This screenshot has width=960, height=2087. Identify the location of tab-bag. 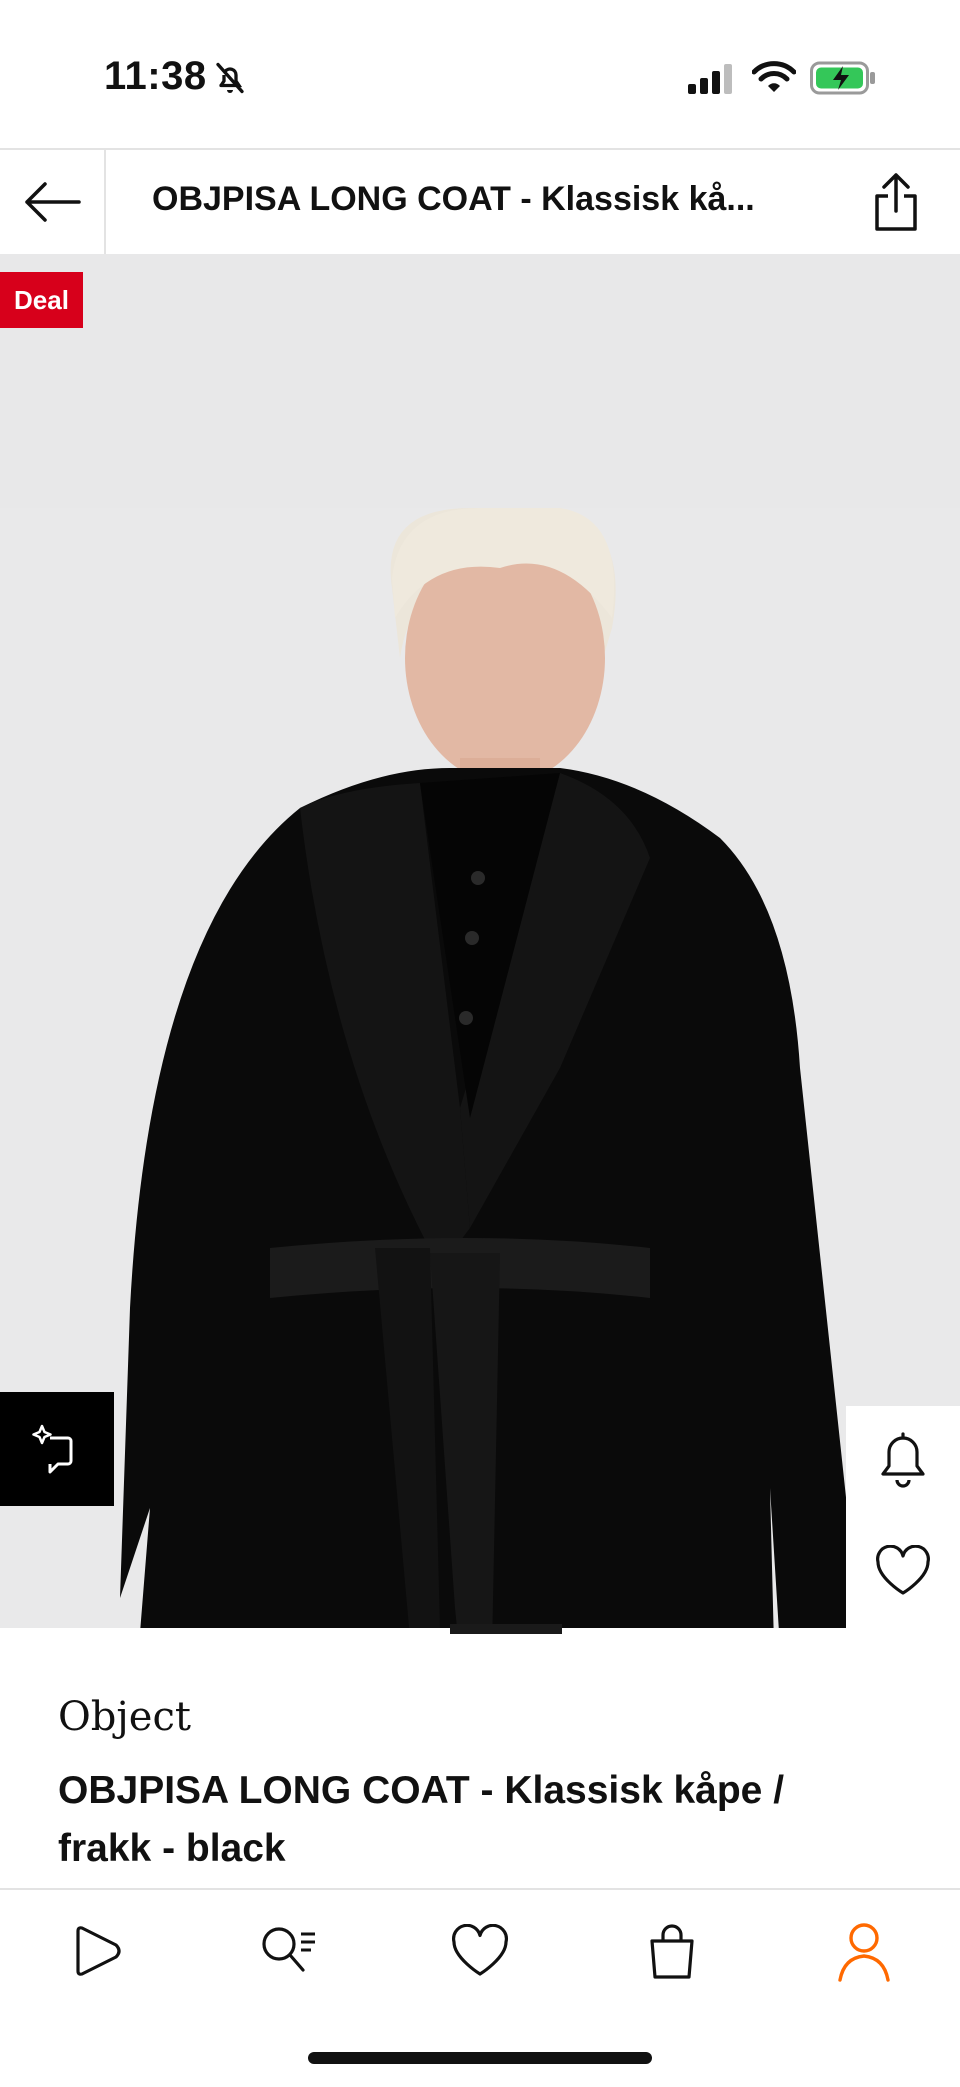
(672, 1951).